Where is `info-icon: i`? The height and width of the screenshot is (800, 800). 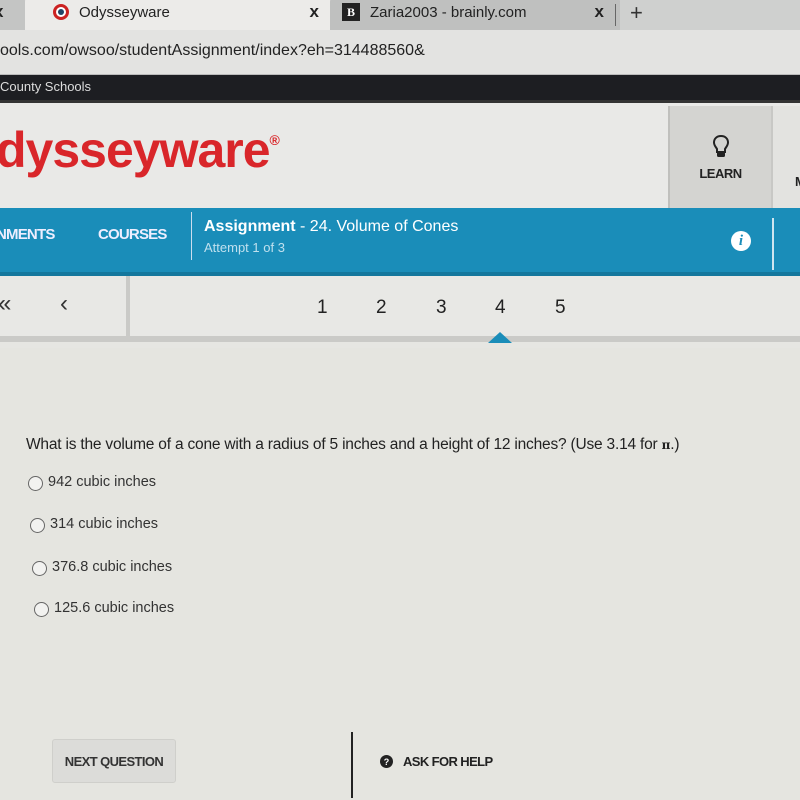 info-icon: i is located at coordinates (741, 241).